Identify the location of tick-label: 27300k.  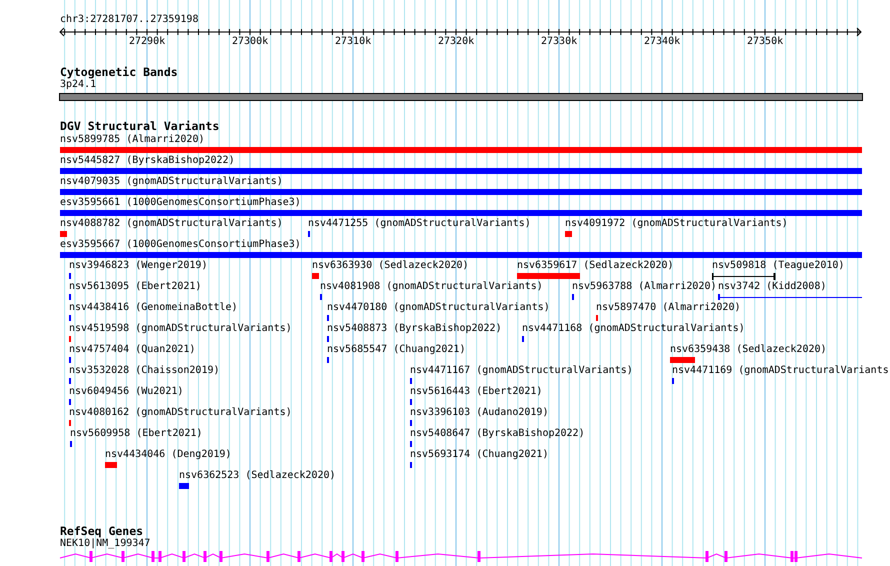
(250, 42).